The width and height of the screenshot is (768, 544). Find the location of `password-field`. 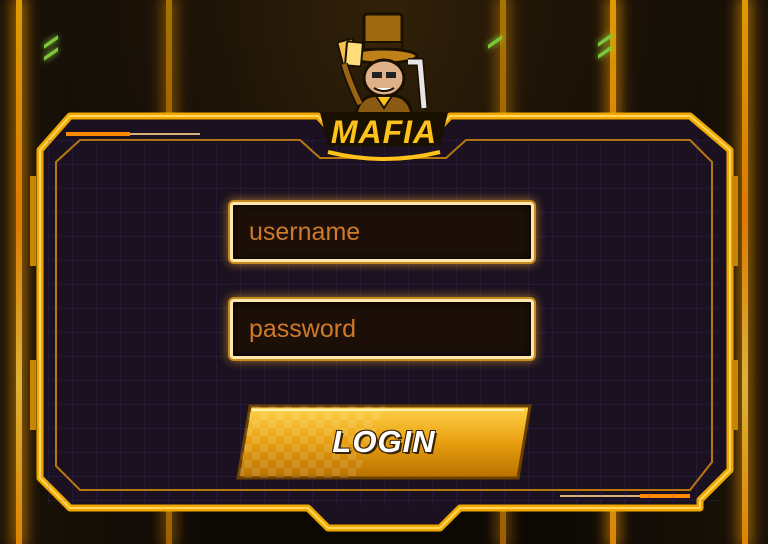

password-field is located at coordinates (382, 329).